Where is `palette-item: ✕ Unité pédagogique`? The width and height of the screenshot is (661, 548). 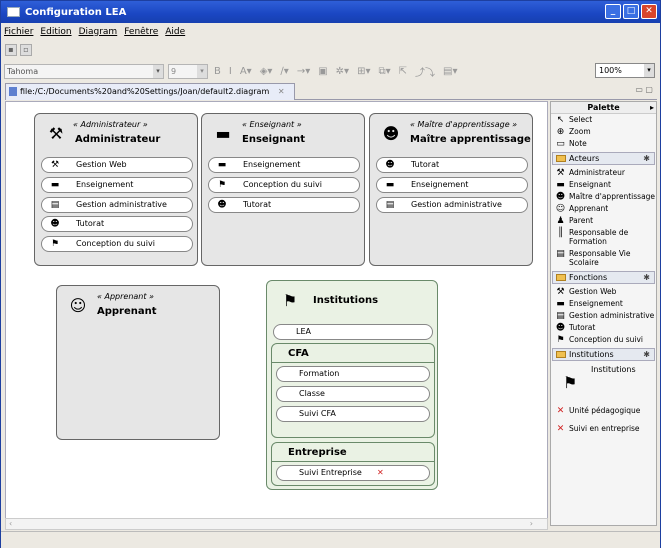
palette-item: ✕ Unité pédagogique is located at coordinates (603, 411).